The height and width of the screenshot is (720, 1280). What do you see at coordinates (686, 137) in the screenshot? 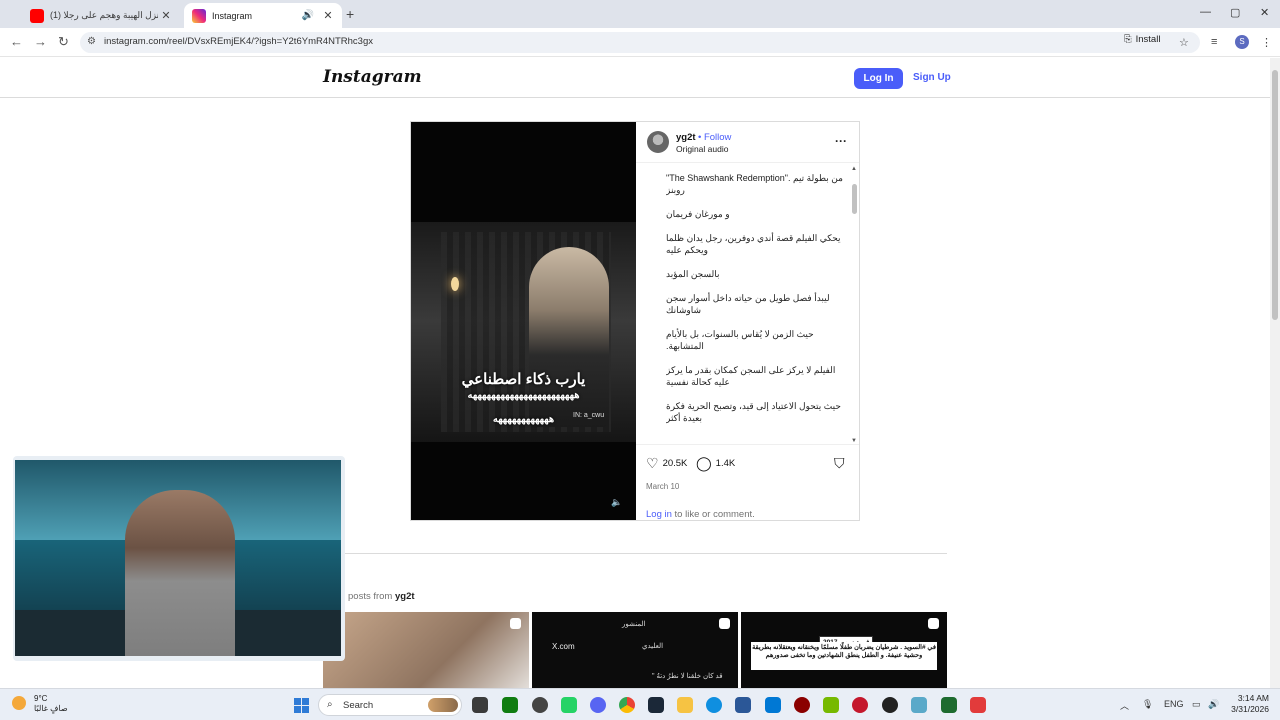
I see `author-username: yg2t` at bounding box center [686, 137].